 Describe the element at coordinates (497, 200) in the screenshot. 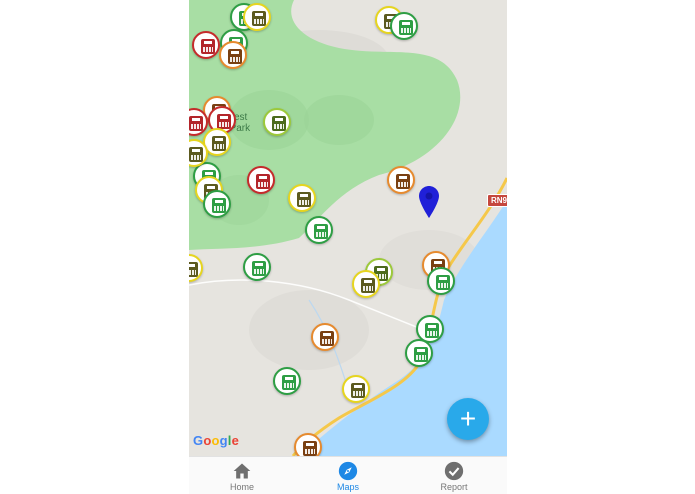

I see `road-shield: RN9` at that location.